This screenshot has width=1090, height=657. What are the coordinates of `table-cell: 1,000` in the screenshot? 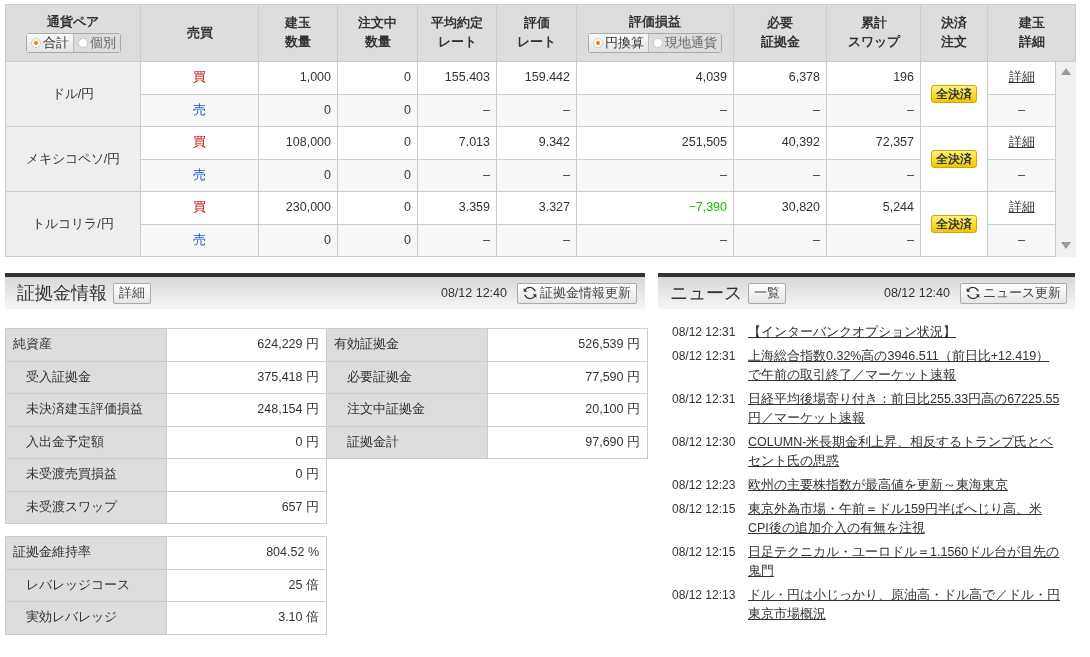 It's located at (315, 77).